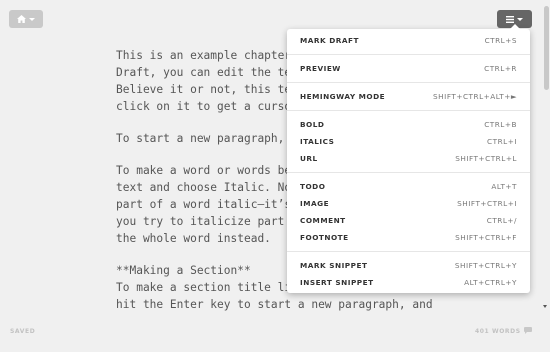  What do you see at coordinates (408, 68) in the screenshot?
I see `menu-item-preview: PREVIEW CTRL+R` at bounding box center [408, 68].